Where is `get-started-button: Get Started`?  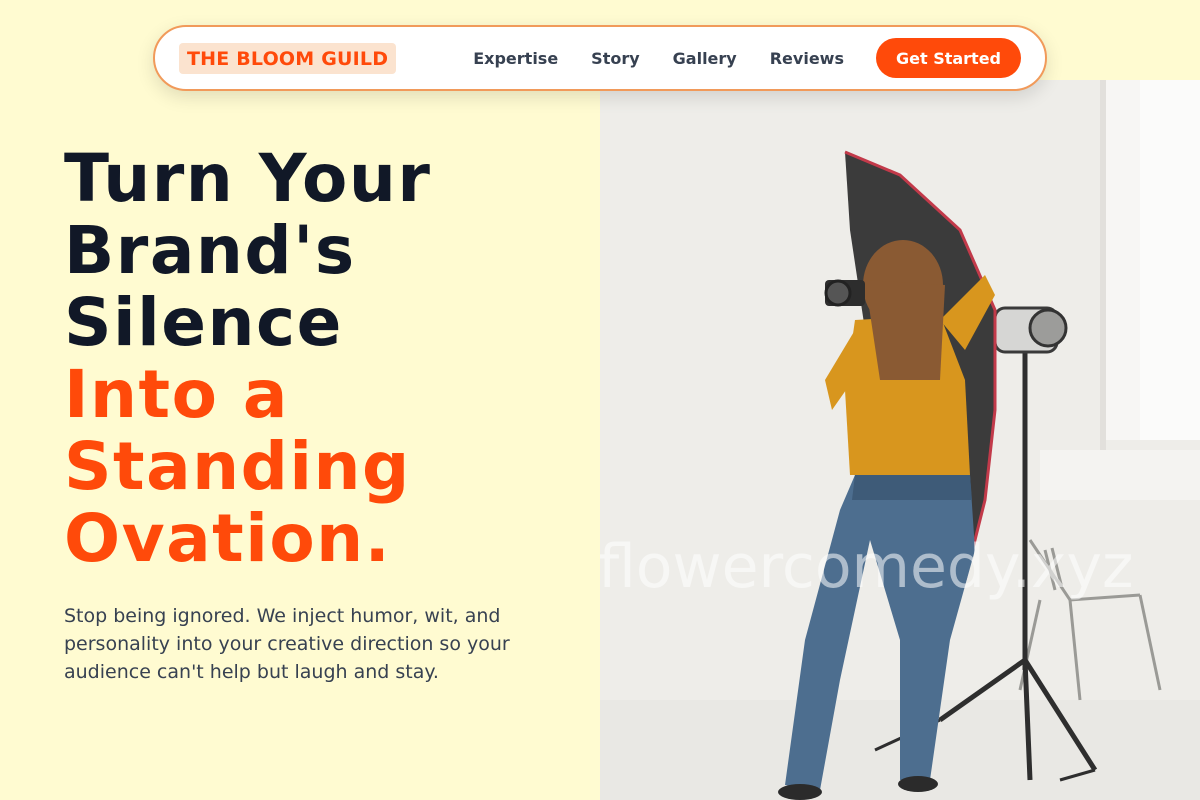
get-started-button: Get Started is located at coordinates (948, 58).